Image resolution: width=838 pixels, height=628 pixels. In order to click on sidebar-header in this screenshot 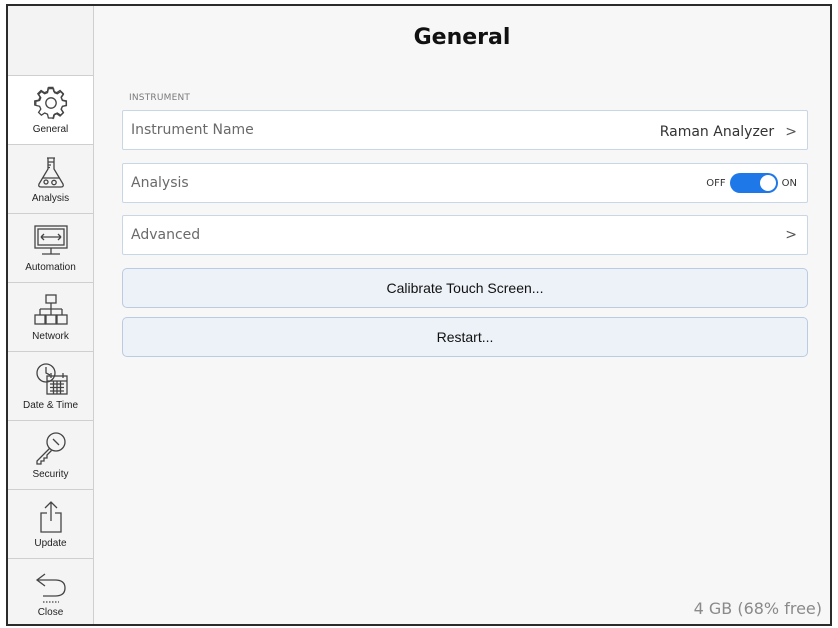, I will do `click(50, 41)`.